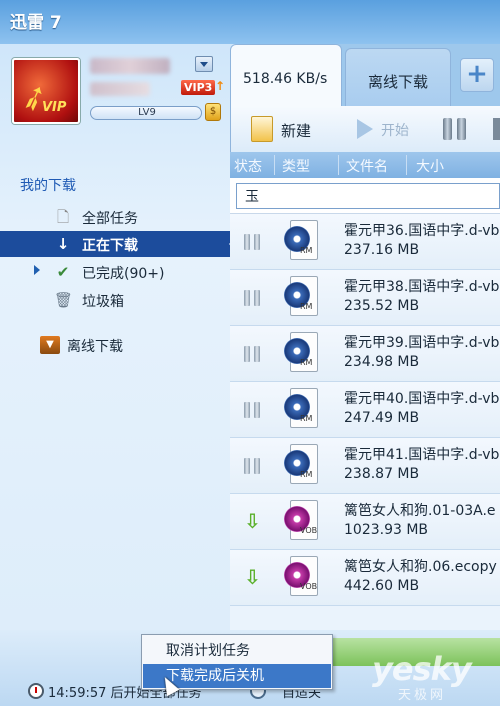  Describe the element at coordinates (422, 669) in the screenshot. I see `watermark-main: yesky` at that location.